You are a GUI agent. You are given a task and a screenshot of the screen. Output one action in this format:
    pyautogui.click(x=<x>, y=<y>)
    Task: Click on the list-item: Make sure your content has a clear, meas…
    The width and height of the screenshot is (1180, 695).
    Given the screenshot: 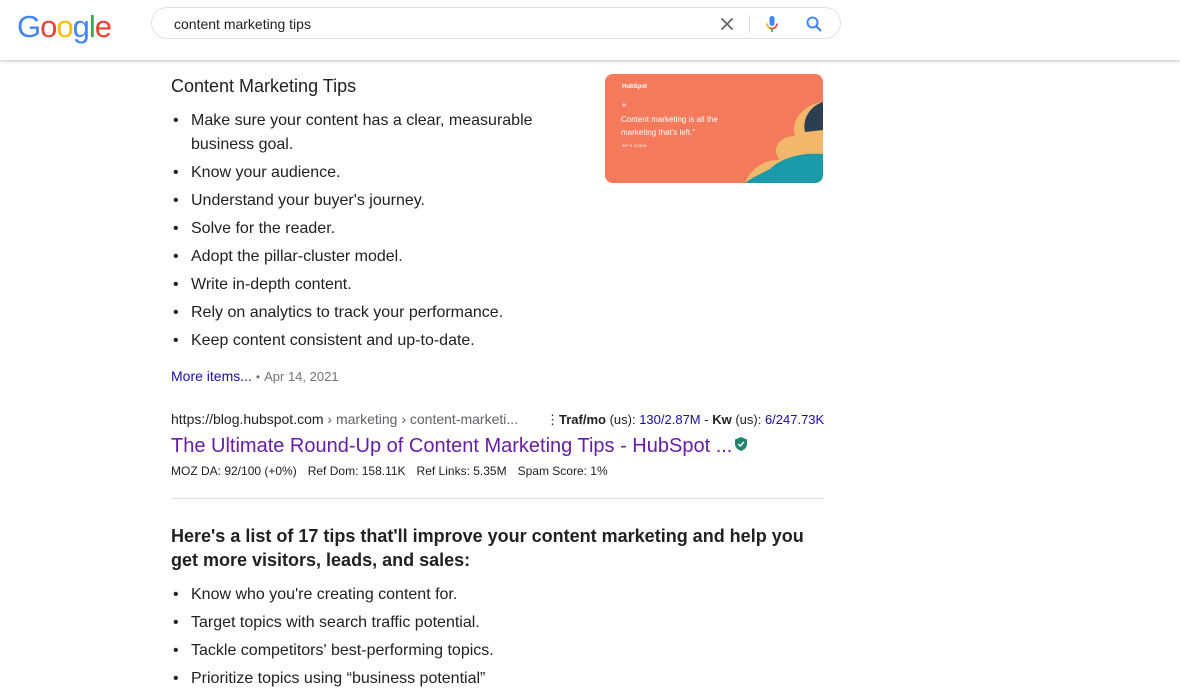 What is the action you would take?
    pyautogui.click(x=361, y=133)
    